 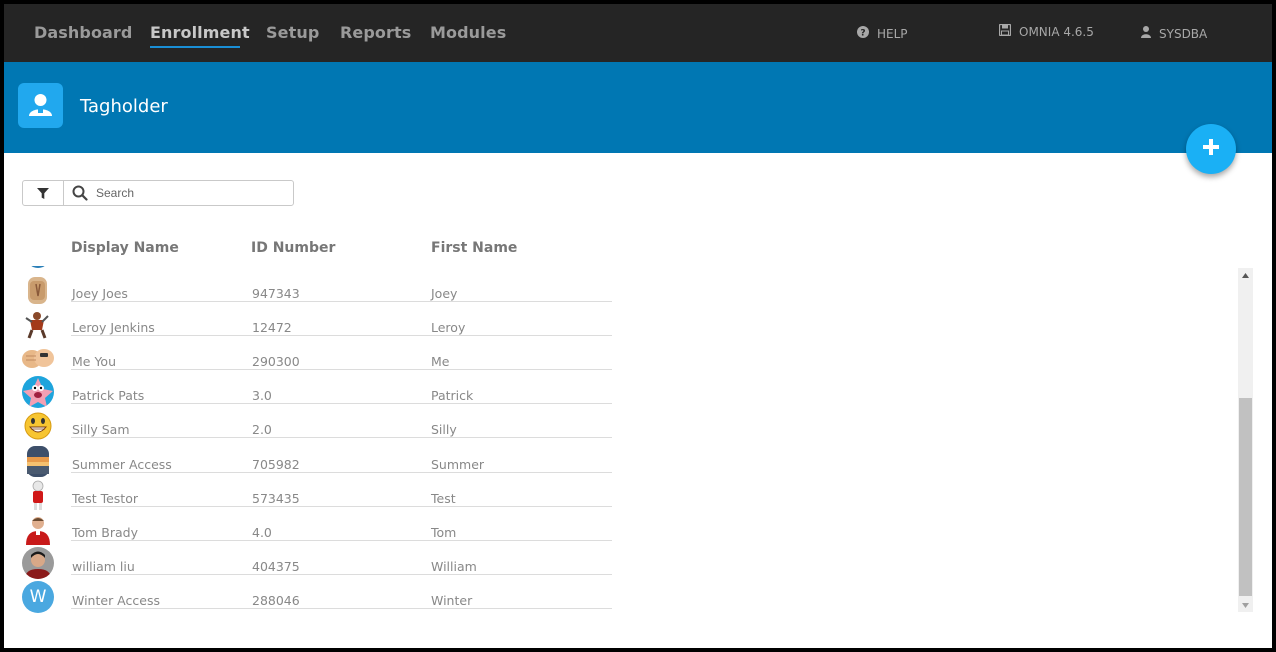 I want to click on search-bar, so click(x=158, y=193).